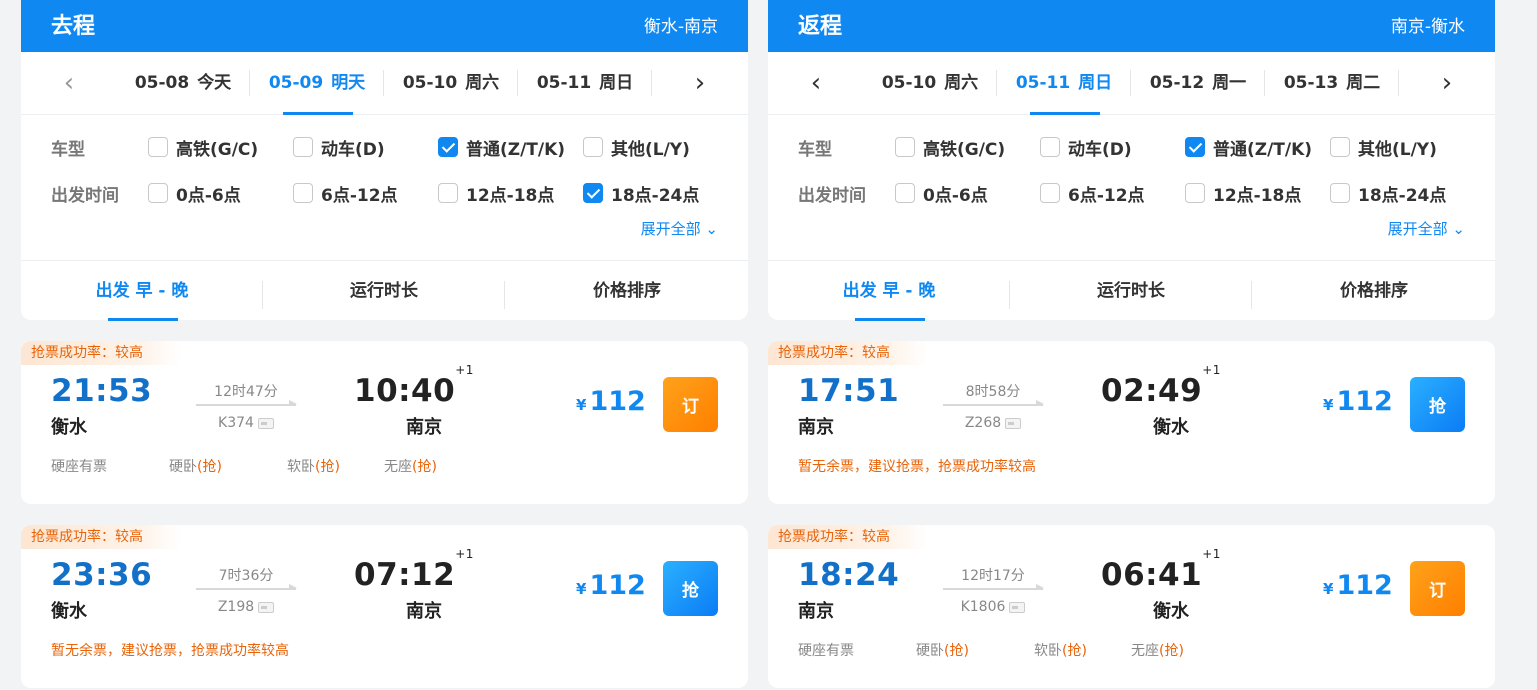 Image resolution: width=1537 pixels, height=690 pixels. I want to click on date-tab-day: 今天, so click(214, 83).